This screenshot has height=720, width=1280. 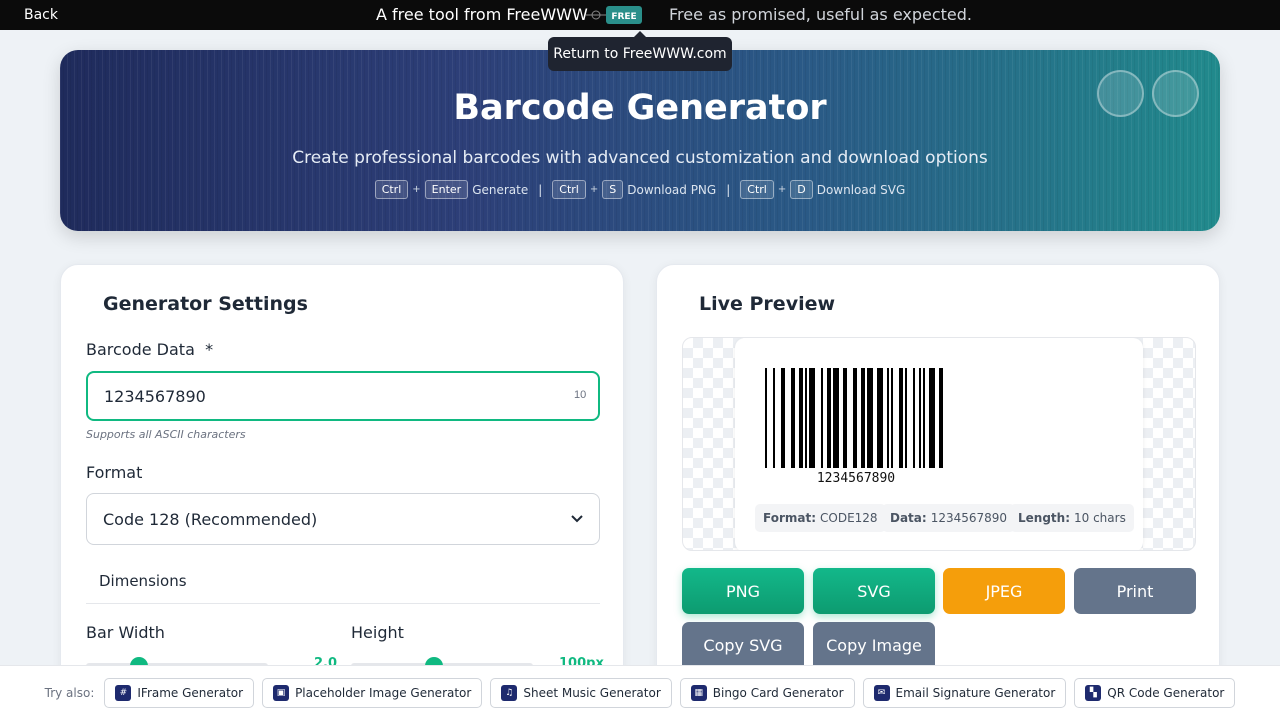 What do you see at coordinates (1093, 693) in the screenshot?
I see `qr-icon: ▚` at bounding box center [1093, 693].